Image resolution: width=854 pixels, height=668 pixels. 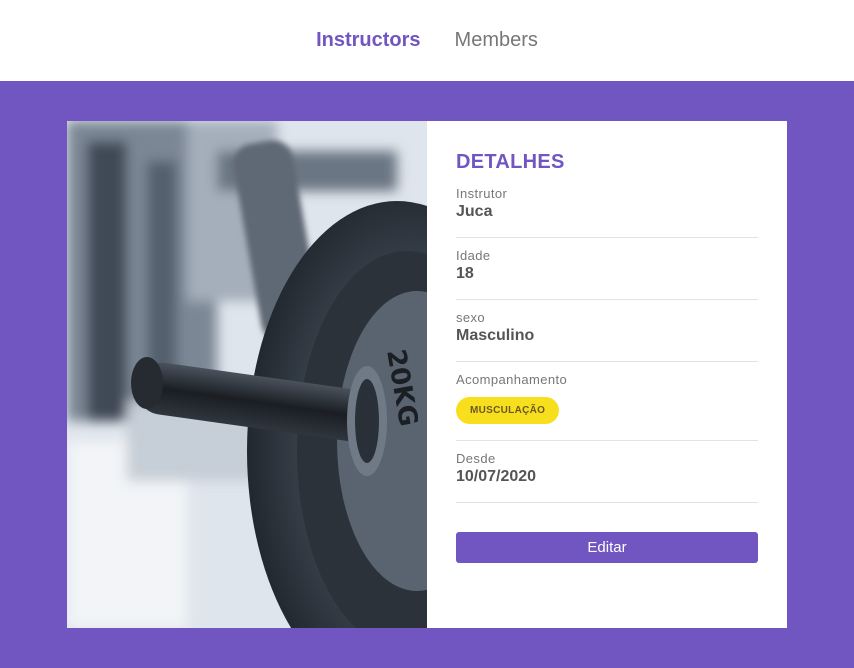 I want to click on since-label: Desde, so click(x=476, y=458).